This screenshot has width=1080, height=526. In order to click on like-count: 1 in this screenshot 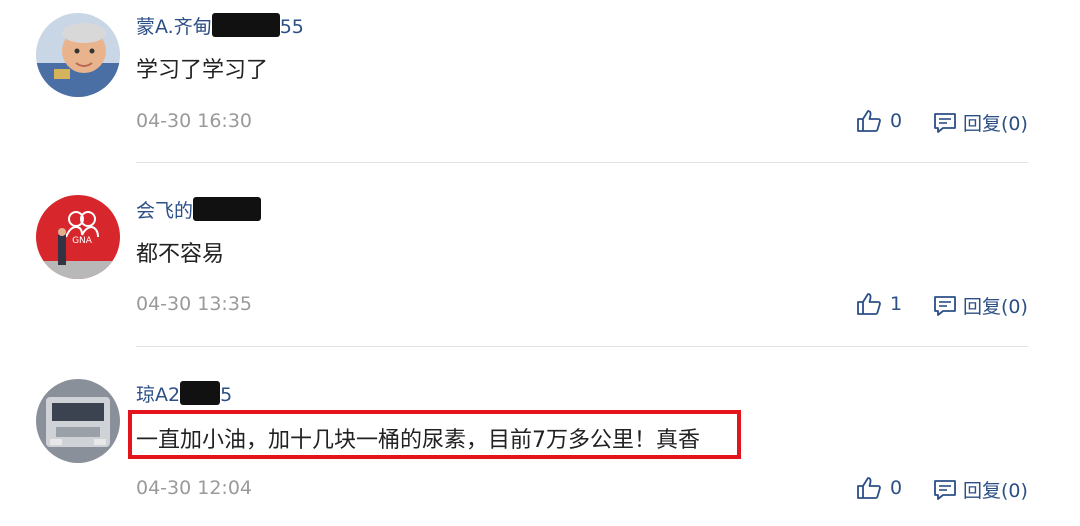, I will do `click(896, 304)`.